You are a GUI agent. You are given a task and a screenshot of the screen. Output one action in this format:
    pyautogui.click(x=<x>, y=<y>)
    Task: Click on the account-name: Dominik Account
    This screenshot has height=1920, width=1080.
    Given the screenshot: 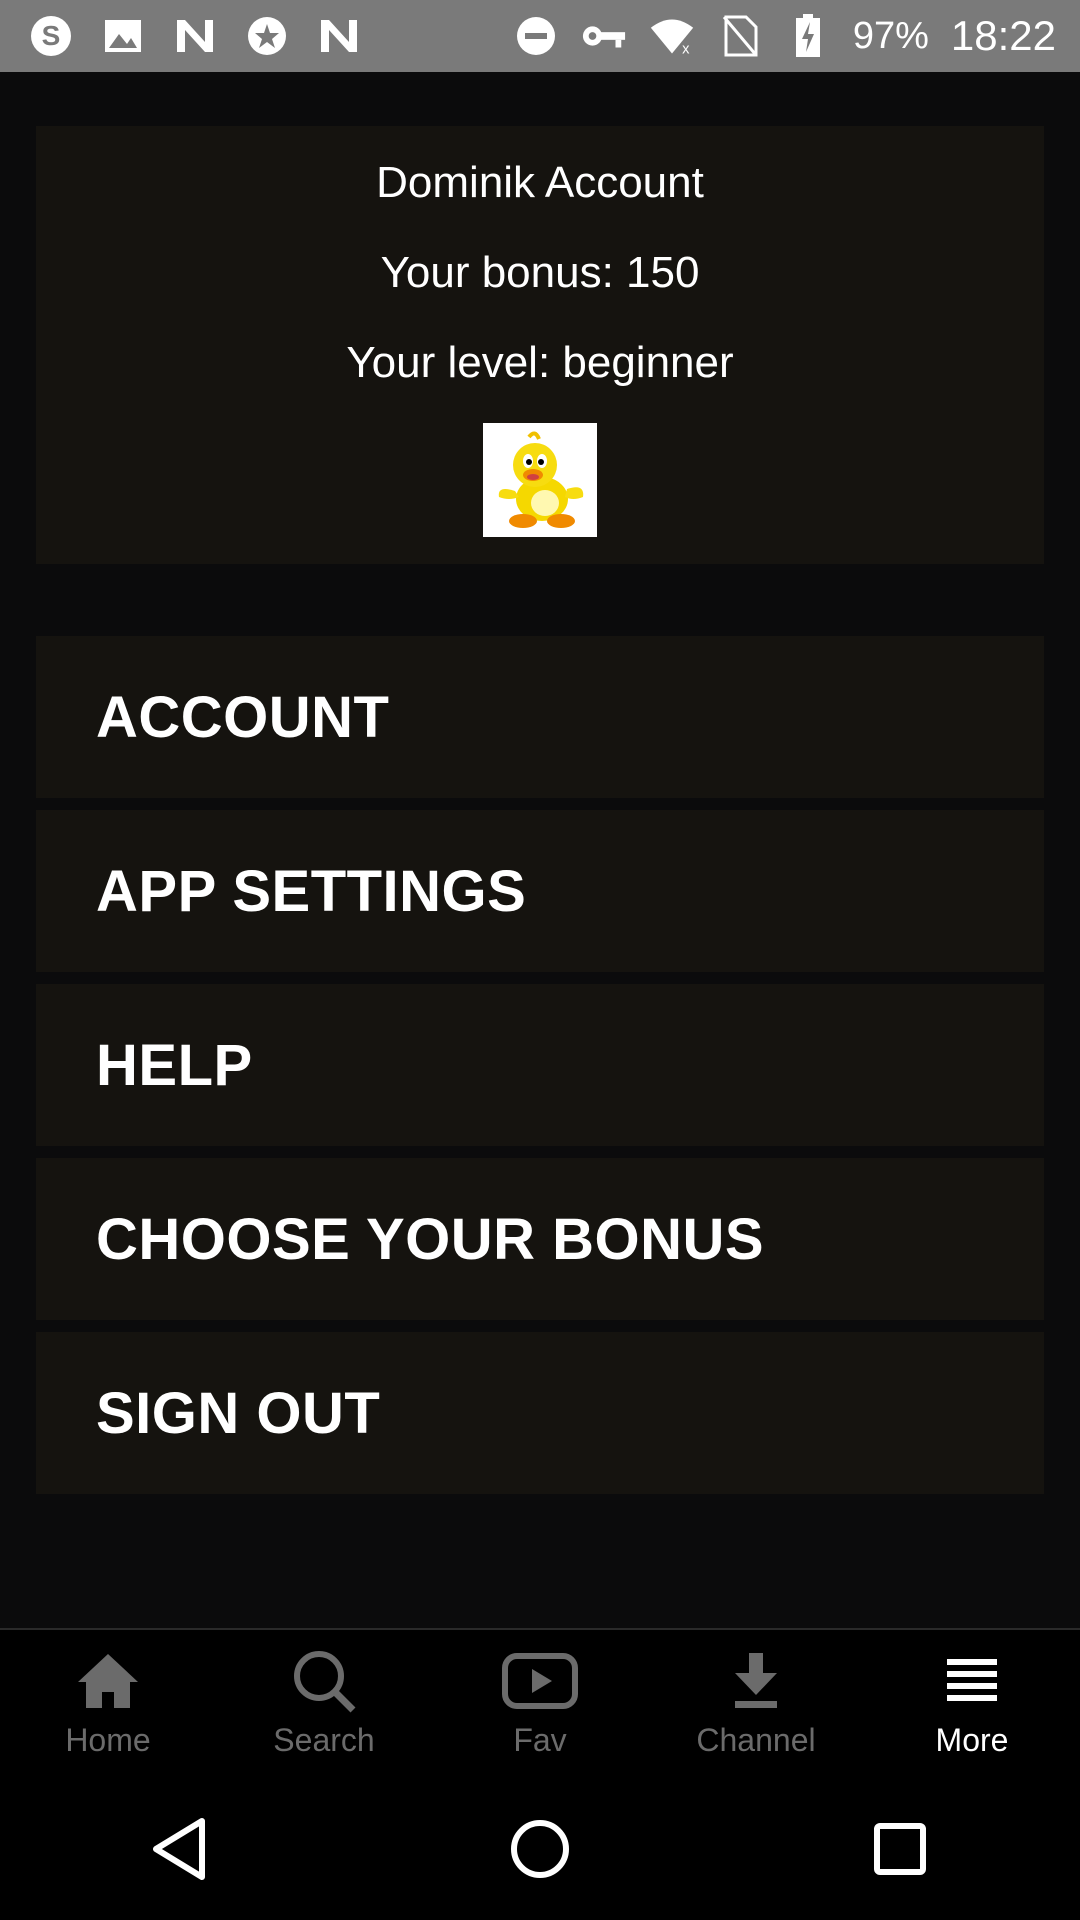 What is the action you would take?
    pyautogui.click(x=540, y=182)
    